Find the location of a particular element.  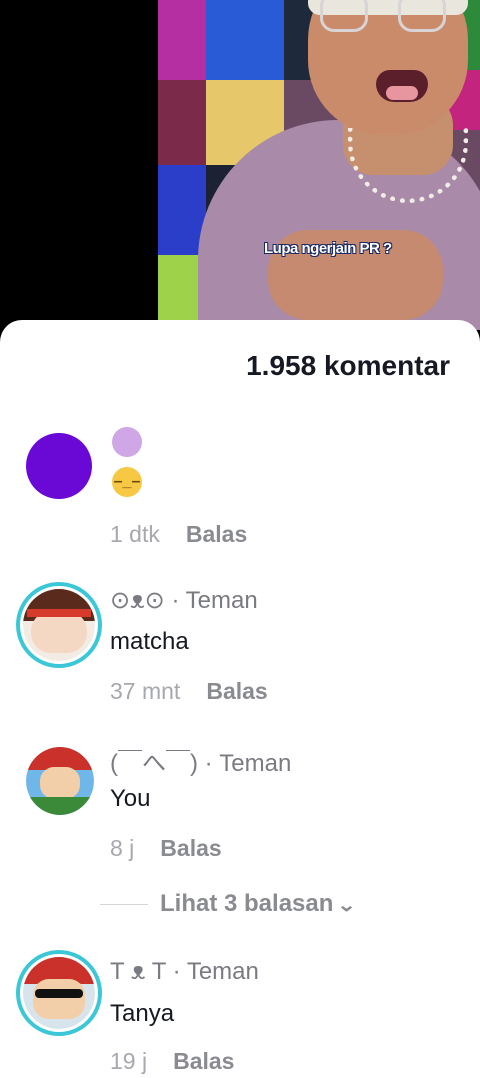

video-caption: Lupa ngerjain PR ? is located at coordinates (328, 248).